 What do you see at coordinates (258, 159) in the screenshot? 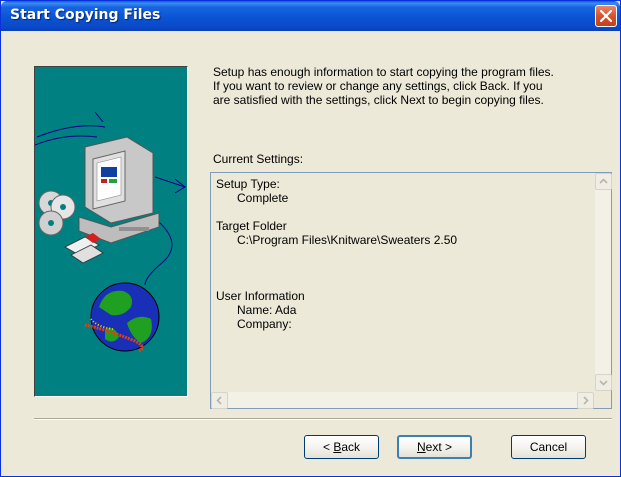
I see `current-settings-label: Current Settings:` at bounding box center [258, 159].